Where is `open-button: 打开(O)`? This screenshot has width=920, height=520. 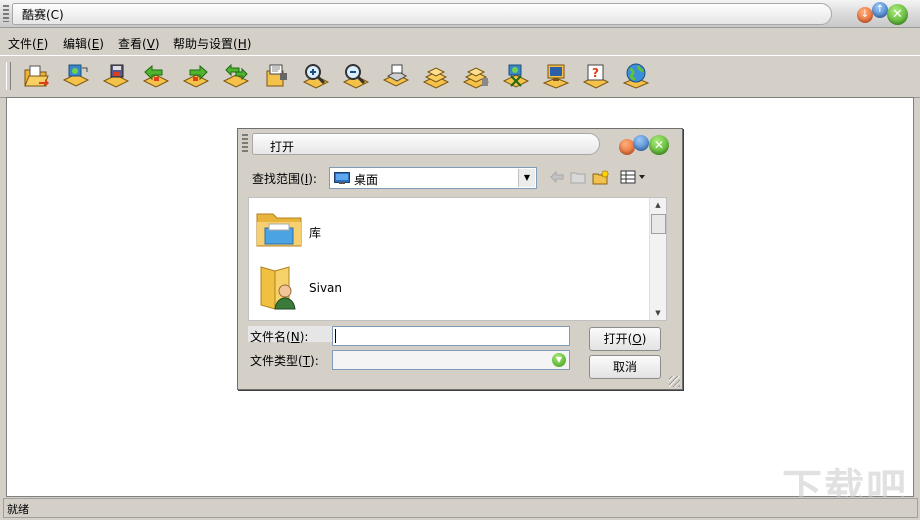 open-button: 打开(O) is located at coordinates (625, 339).